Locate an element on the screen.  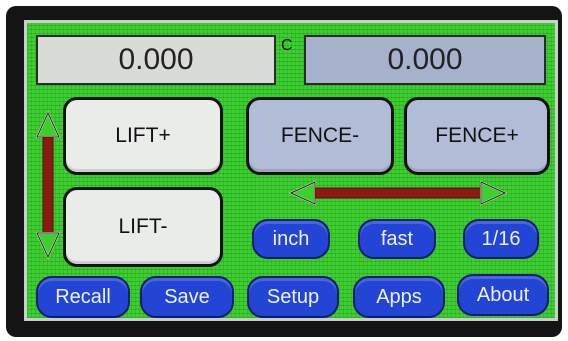
fence-plus-label: FENCE+ is located at coordinates (477, 135).